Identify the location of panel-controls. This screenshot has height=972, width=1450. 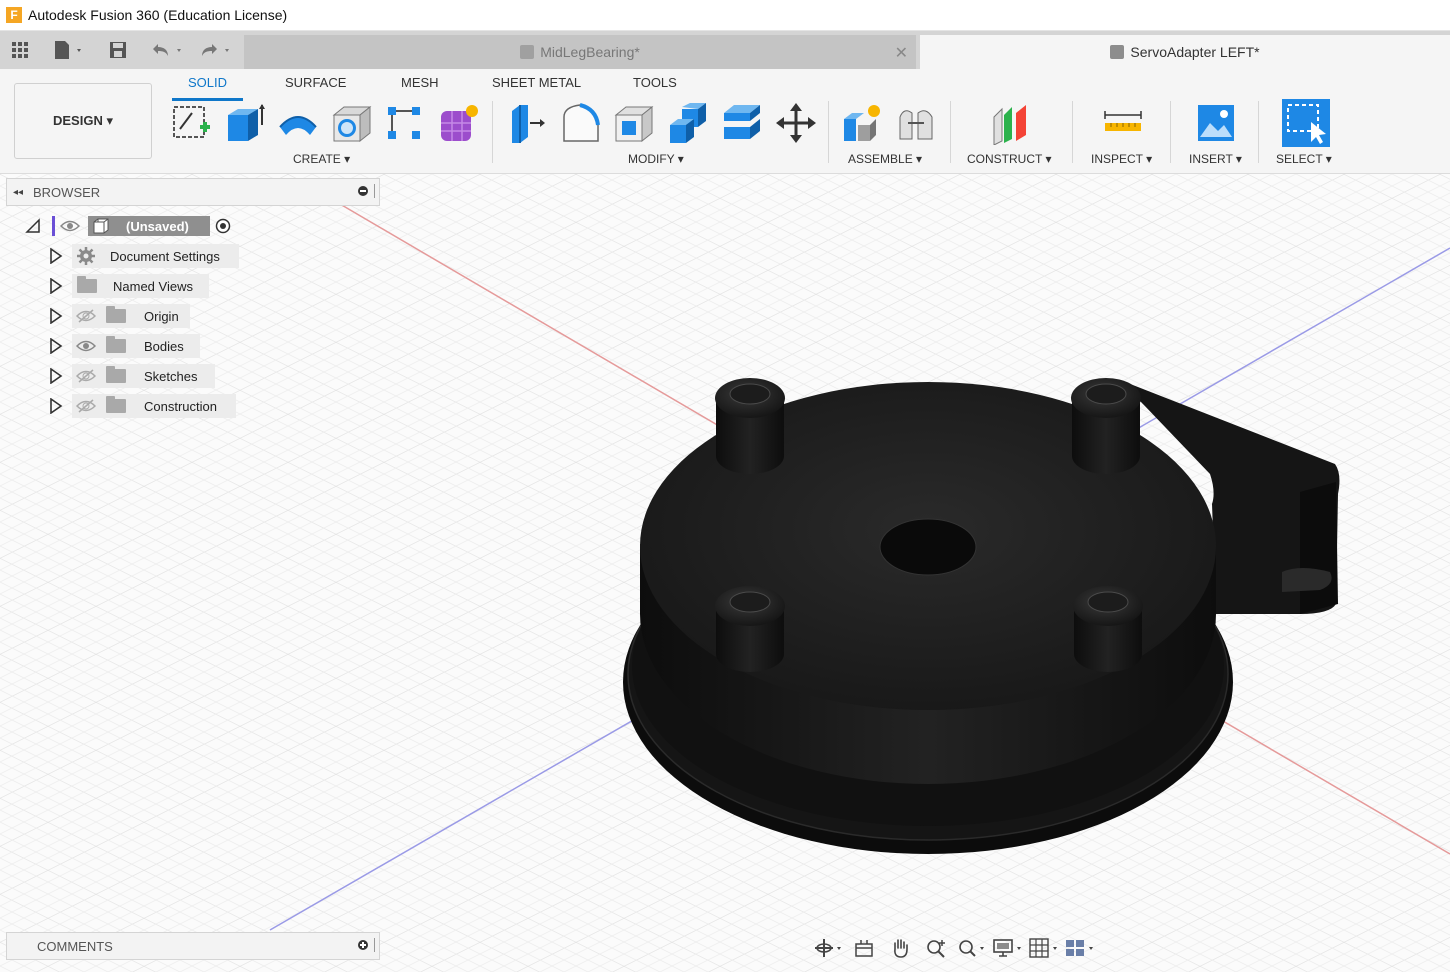
(366, 191).